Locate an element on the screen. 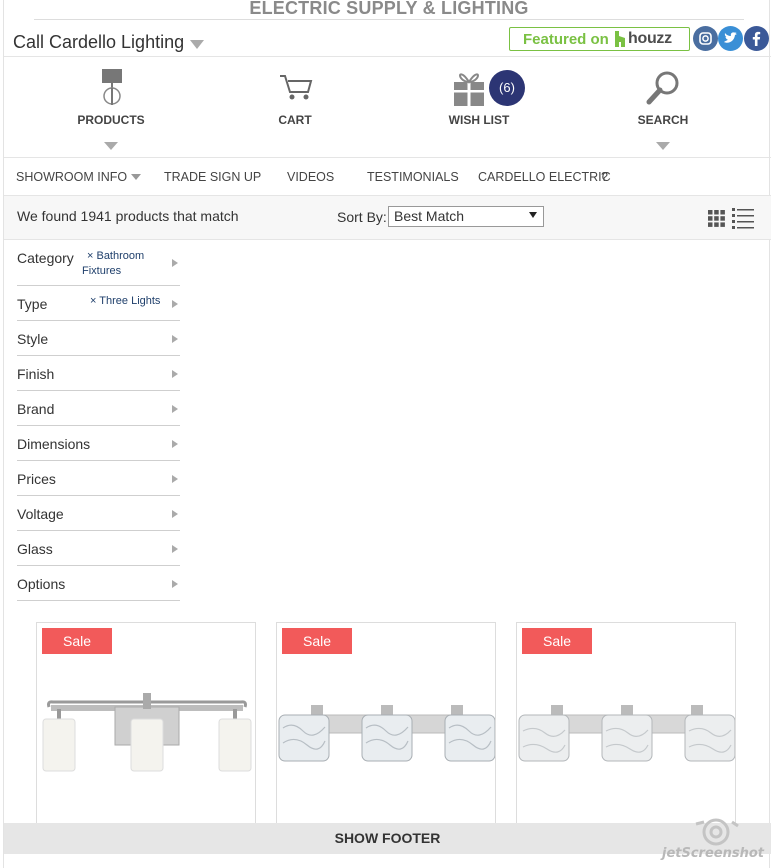 This screenshot has width=773, height=868. subnav-showroom-info: SHOWROOM INFO is located at coordinates (79, 177).